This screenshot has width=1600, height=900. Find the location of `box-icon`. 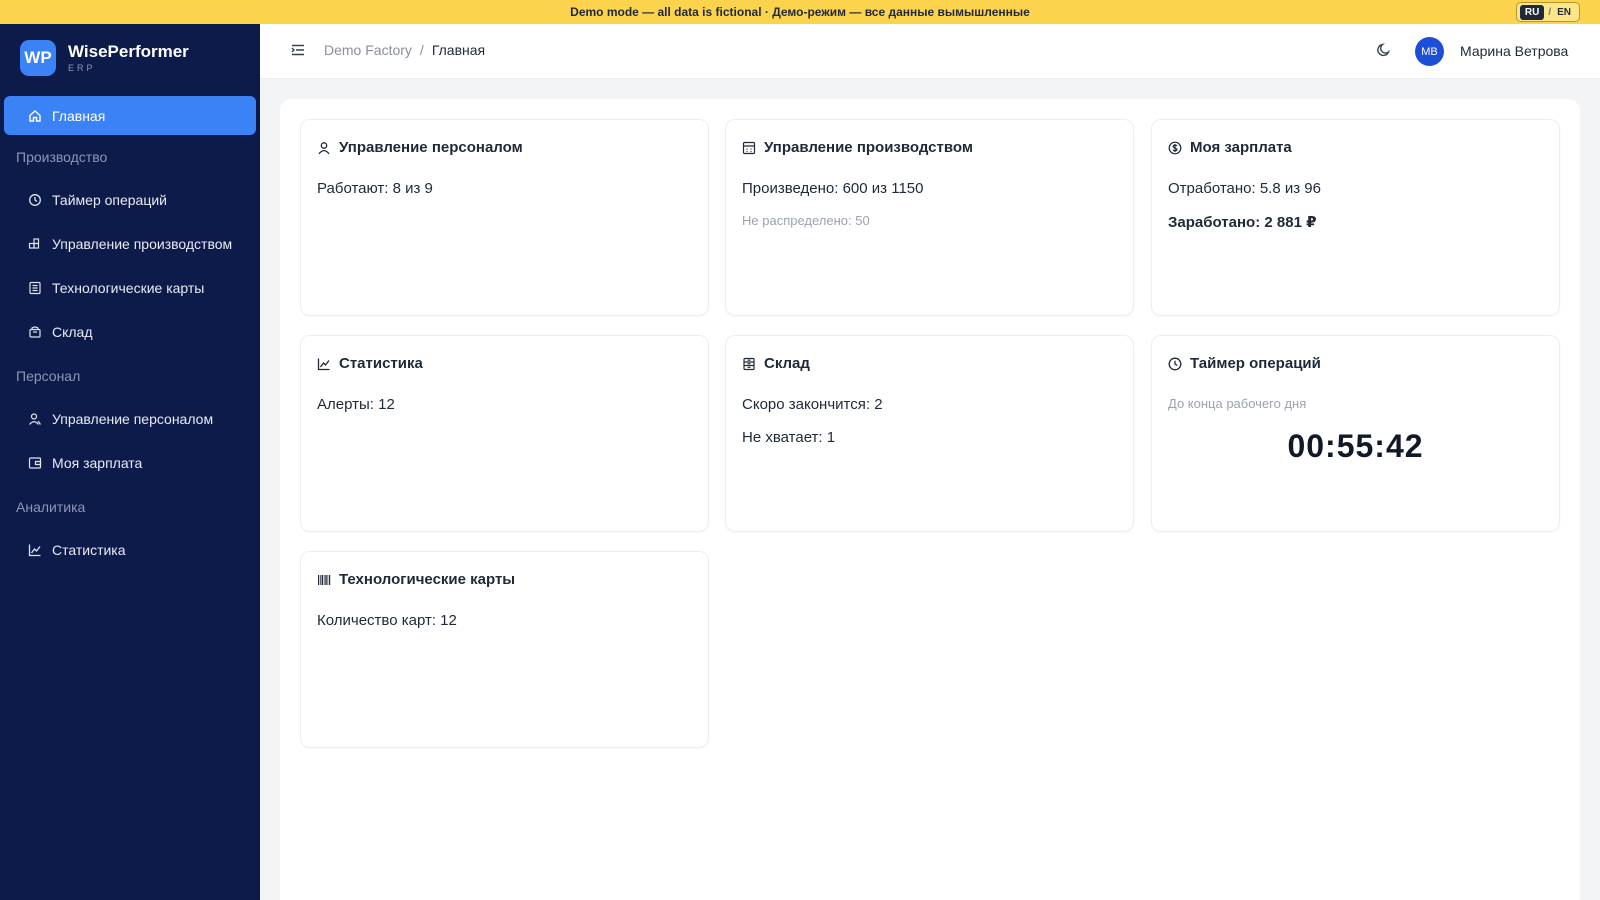

box-icon is located at coordinates (35, 332).